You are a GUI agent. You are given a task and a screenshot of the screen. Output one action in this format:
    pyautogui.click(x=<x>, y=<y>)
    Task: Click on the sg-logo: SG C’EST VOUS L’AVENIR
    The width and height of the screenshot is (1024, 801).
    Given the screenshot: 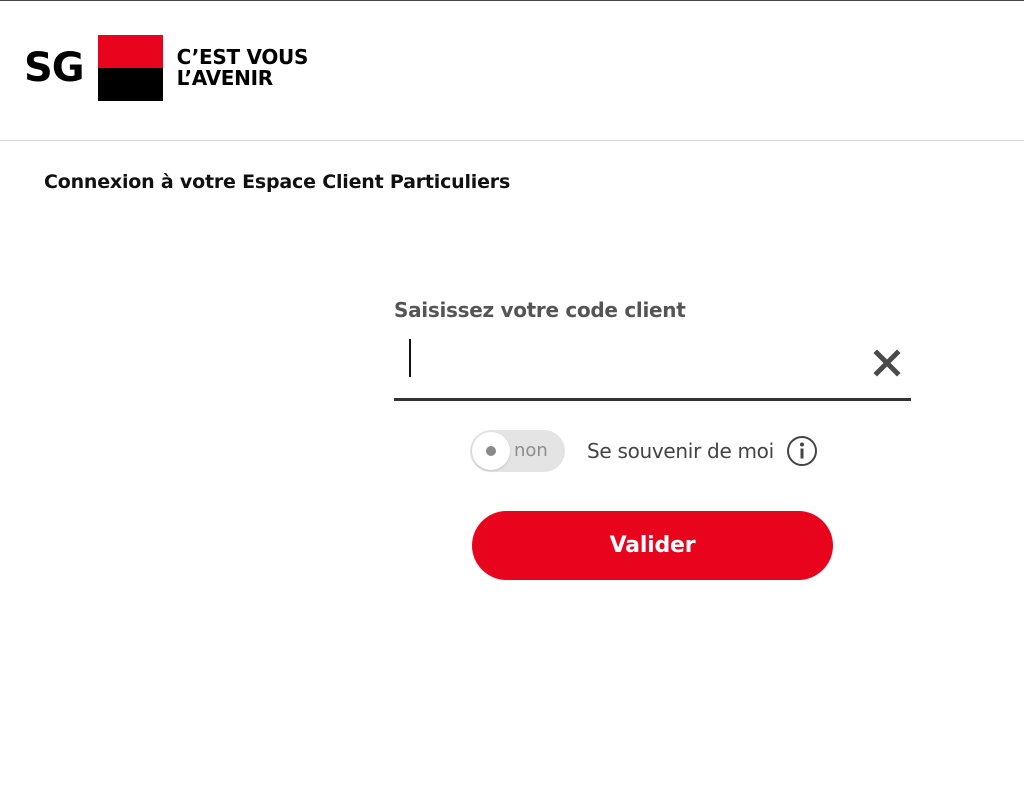 What is the action you would take?
    pyautogui.click(x=166, y=68)
    